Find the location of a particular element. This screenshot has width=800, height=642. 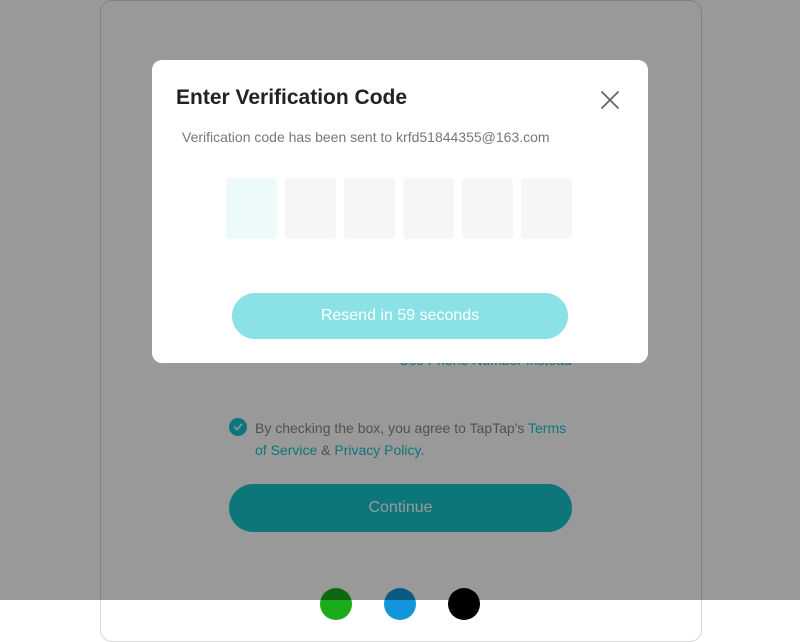

close-button is located at coordinates (610, 100).